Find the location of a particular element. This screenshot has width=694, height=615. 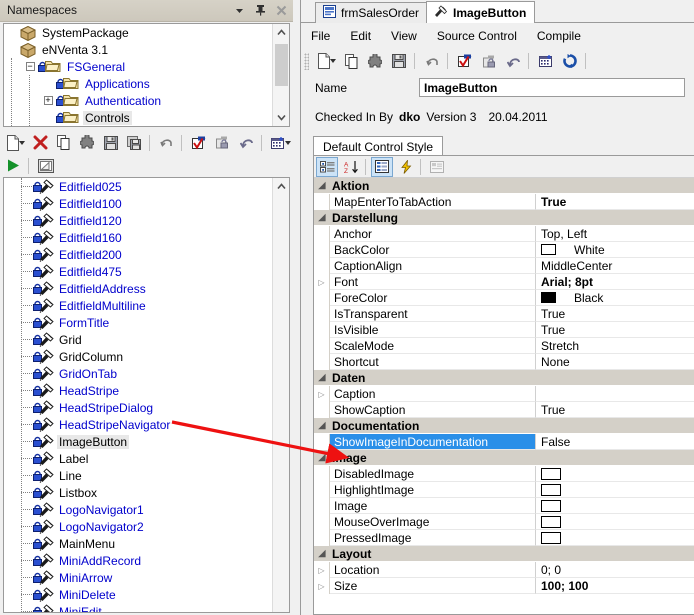

control-tree-item: ImageButton is located at coordinates (138, 441).